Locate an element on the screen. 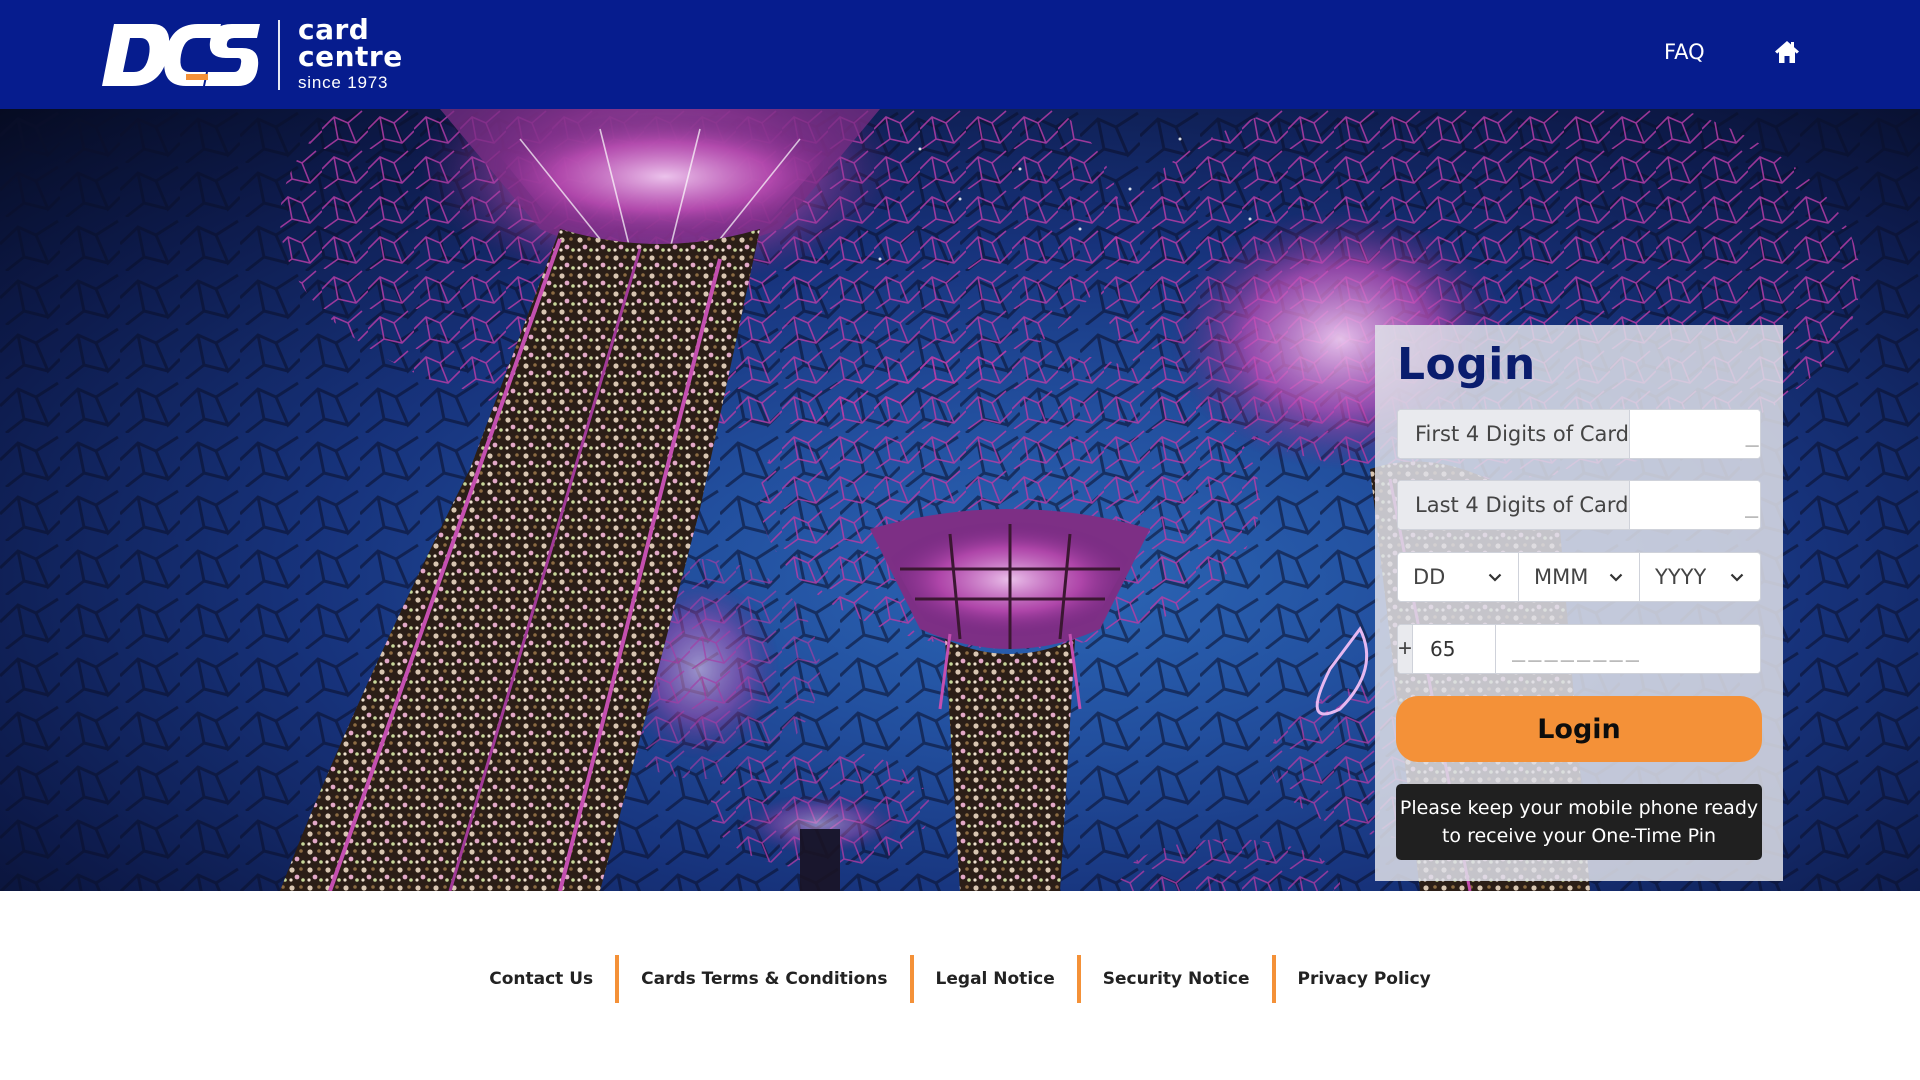  last-four-digits-field: Last 4 Digits of Card is located at coordinates (1579, 505).